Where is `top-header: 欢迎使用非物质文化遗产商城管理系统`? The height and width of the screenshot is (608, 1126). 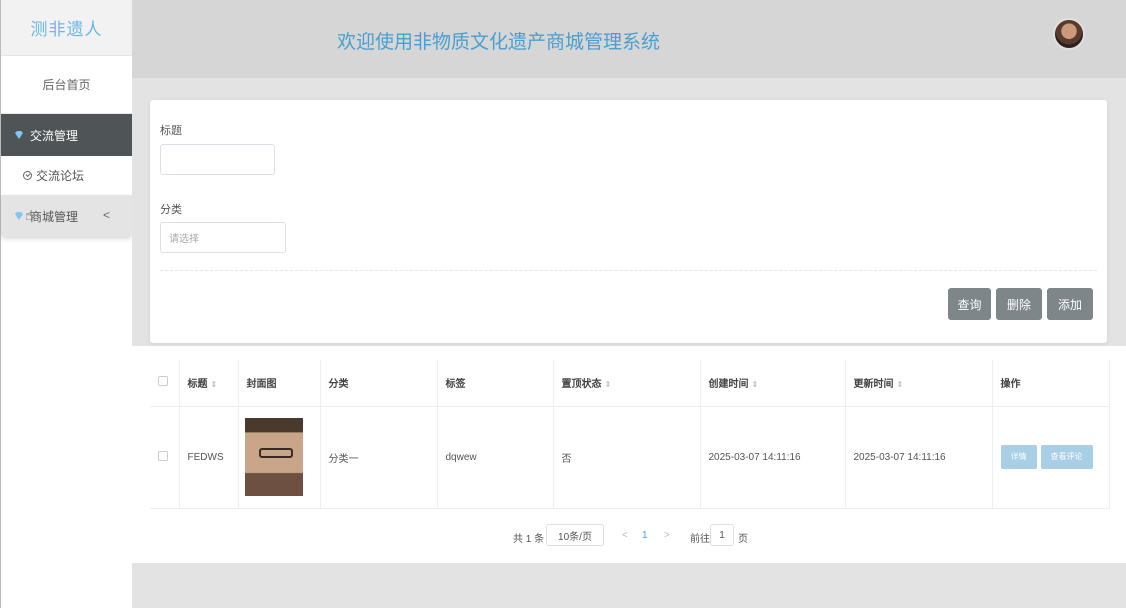
top-header: 欢迎使用非物质文化遗产商城管理系统 is located at coordinates (629, 39).